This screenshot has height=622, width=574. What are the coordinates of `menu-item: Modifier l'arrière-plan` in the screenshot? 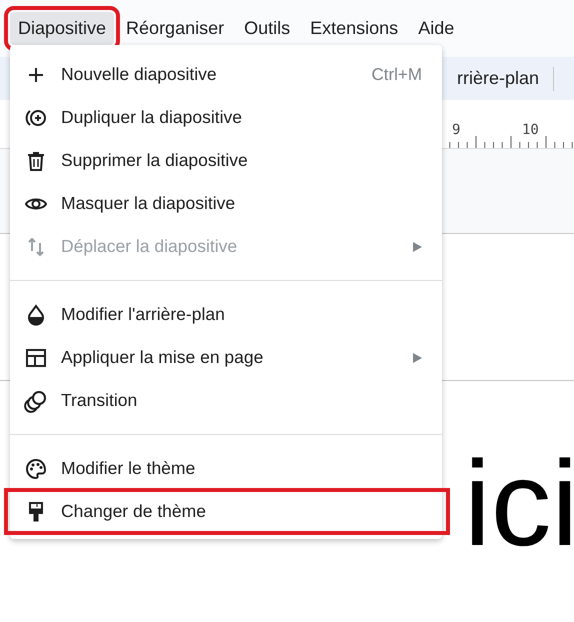 It's located at (226, 314).